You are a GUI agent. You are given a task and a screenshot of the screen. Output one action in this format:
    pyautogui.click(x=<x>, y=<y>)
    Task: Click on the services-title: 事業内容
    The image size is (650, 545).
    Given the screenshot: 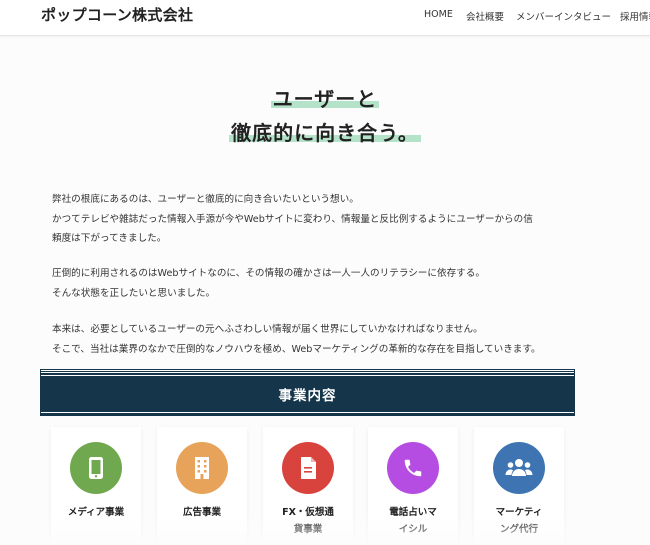 What is the action you would take?
    pyautogui.click(x=307, y=396)
    